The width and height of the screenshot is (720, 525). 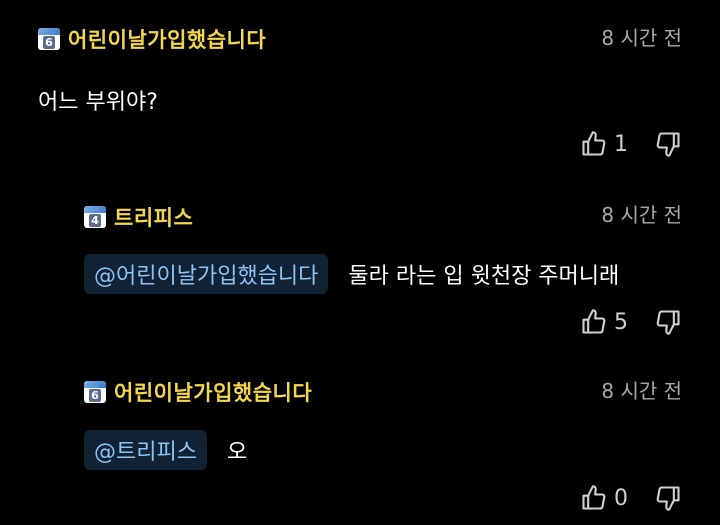 I want to click on like-button: 1, so click(x=617, y=144).